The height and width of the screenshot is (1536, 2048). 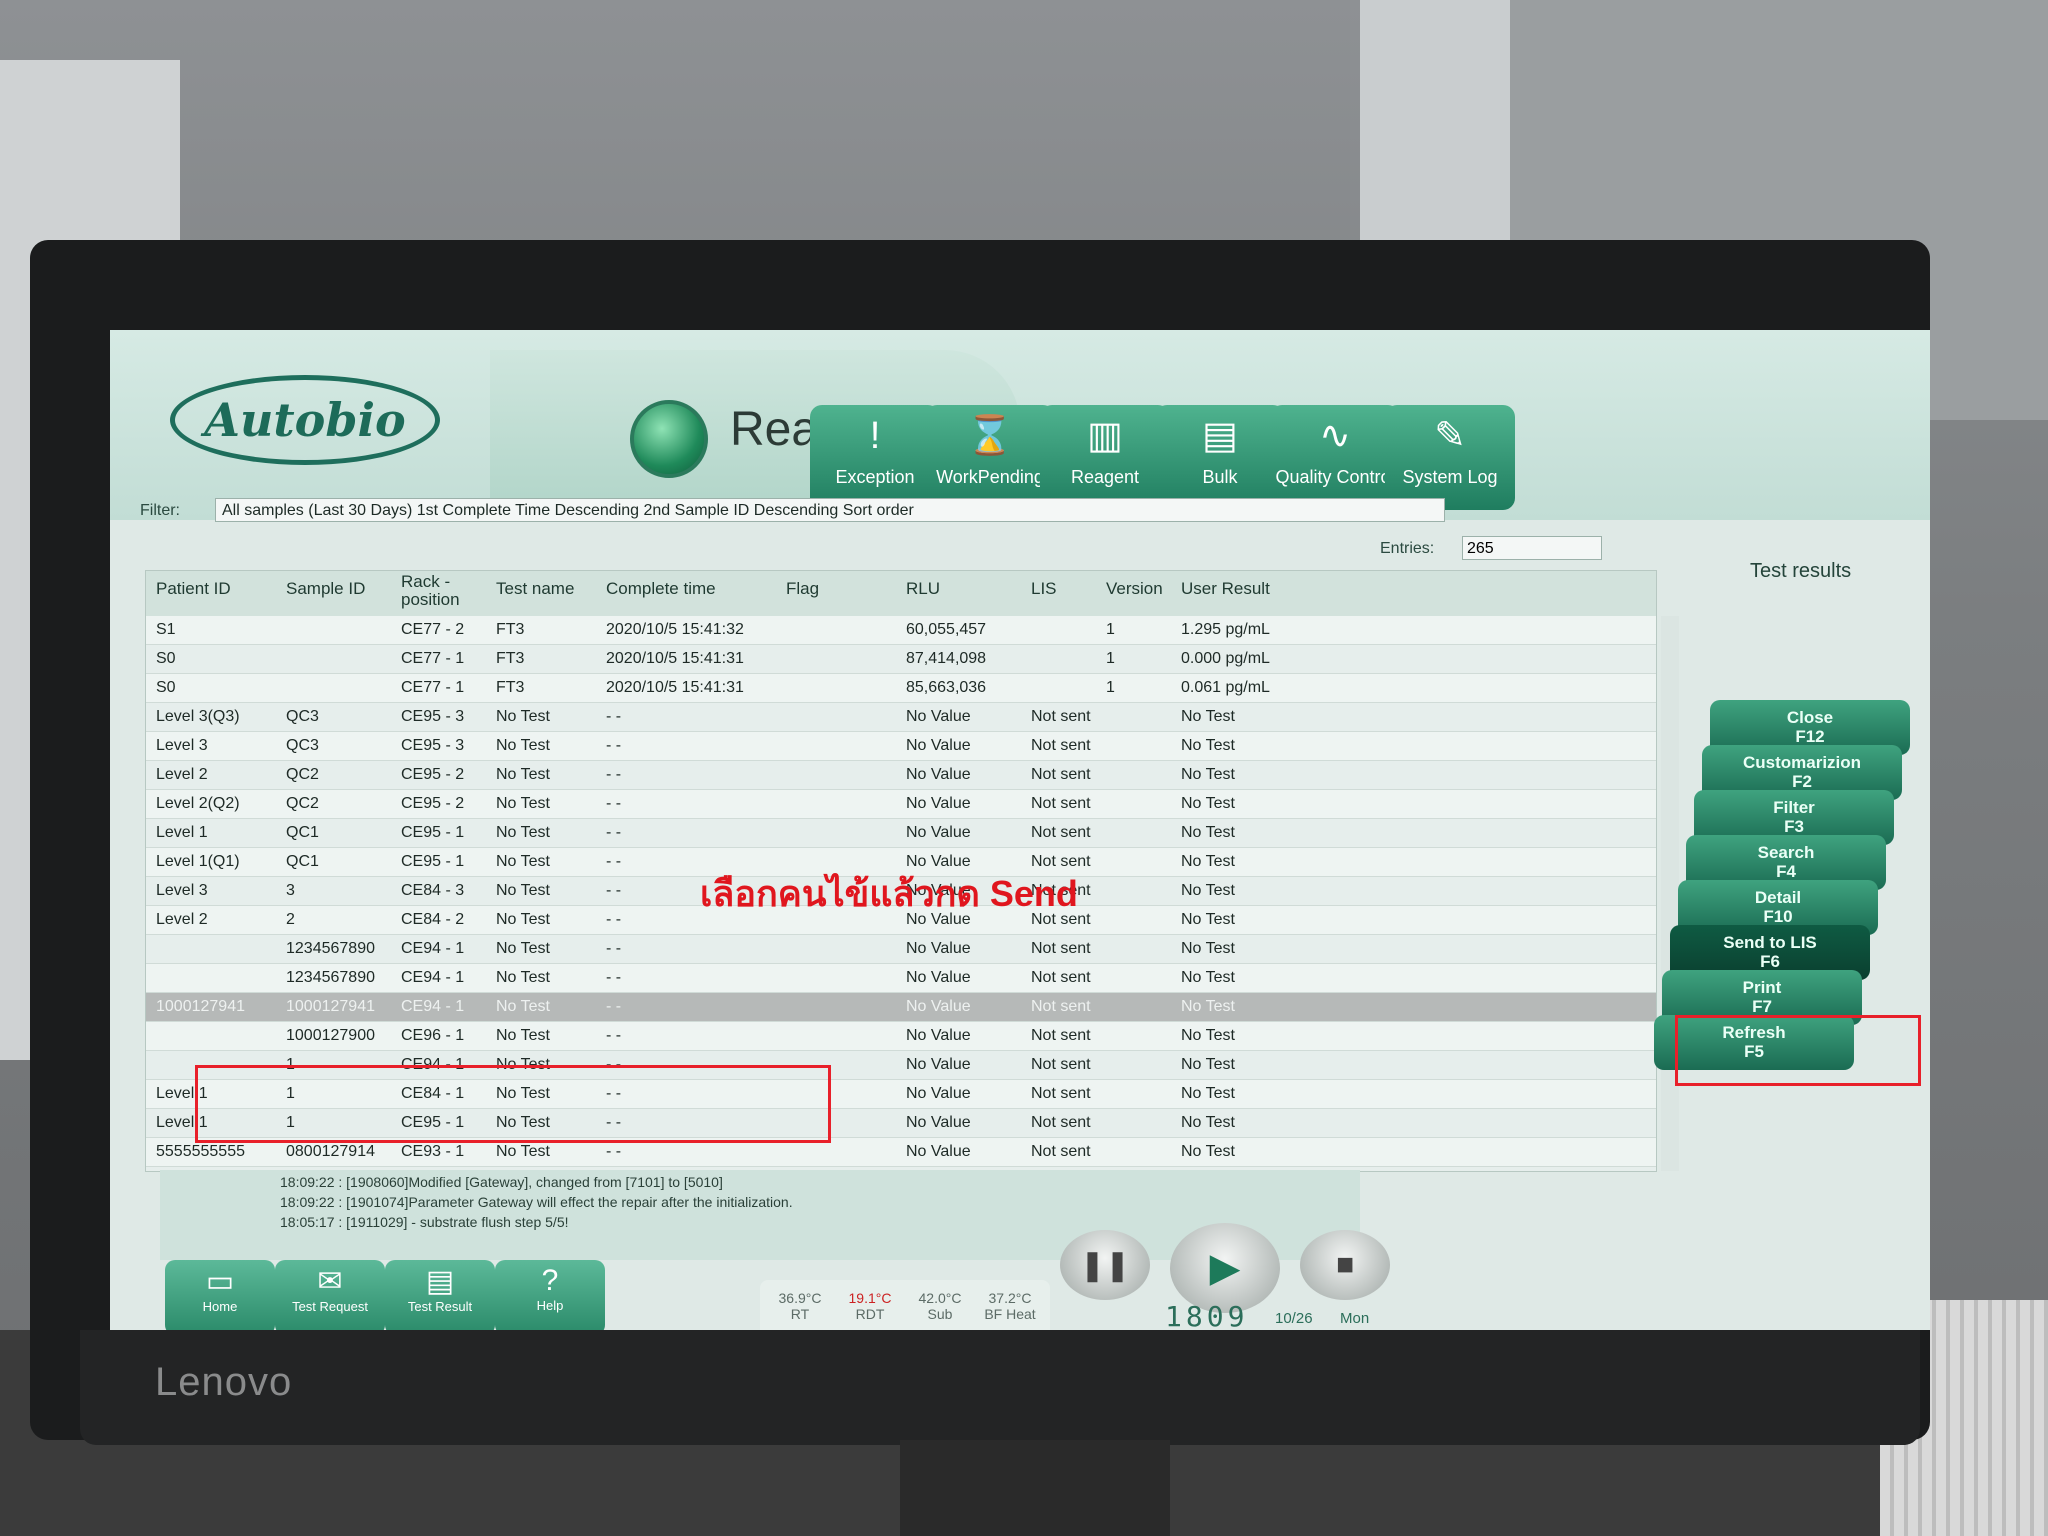 I want to click on selected-row-highlight, so click(x=513, y=1104).